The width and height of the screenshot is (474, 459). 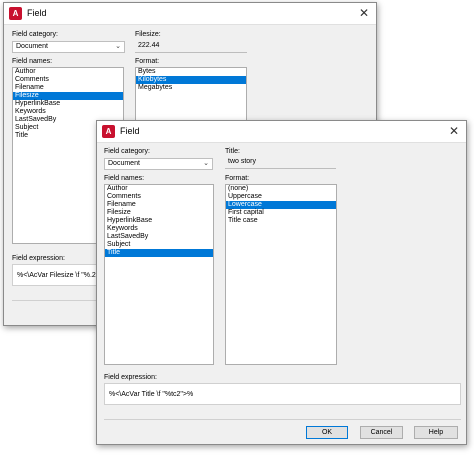 I want to click on list-item: Uppercase, so click(x=281, y=197).